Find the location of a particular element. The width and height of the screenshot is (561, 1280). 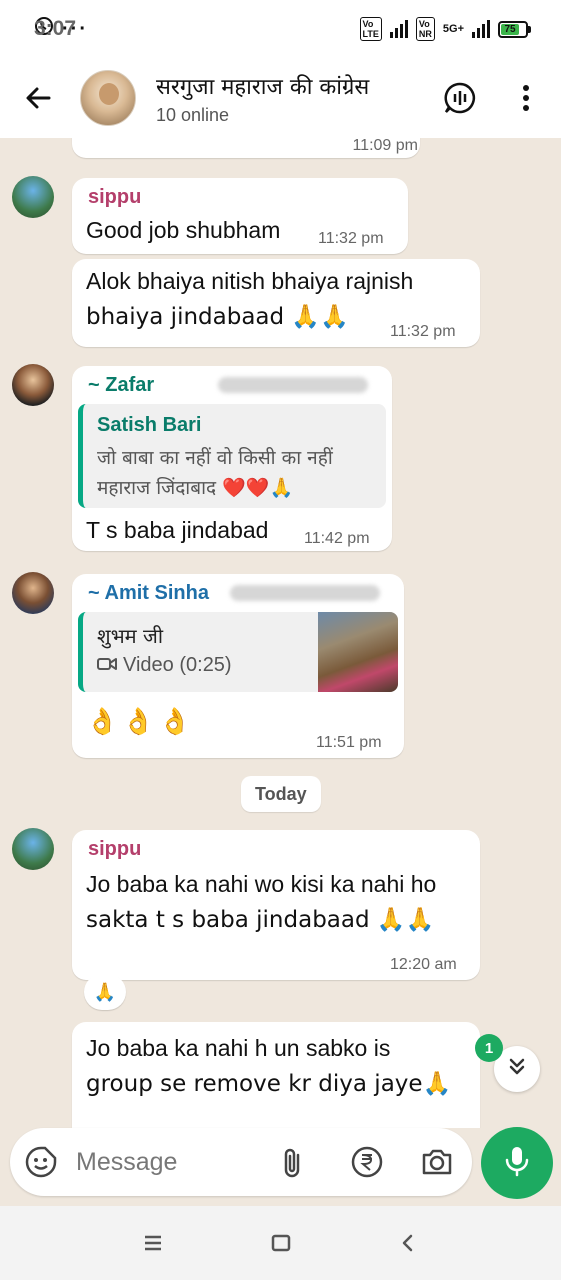

nav-home-icon is located at coordinates (281, 1243).